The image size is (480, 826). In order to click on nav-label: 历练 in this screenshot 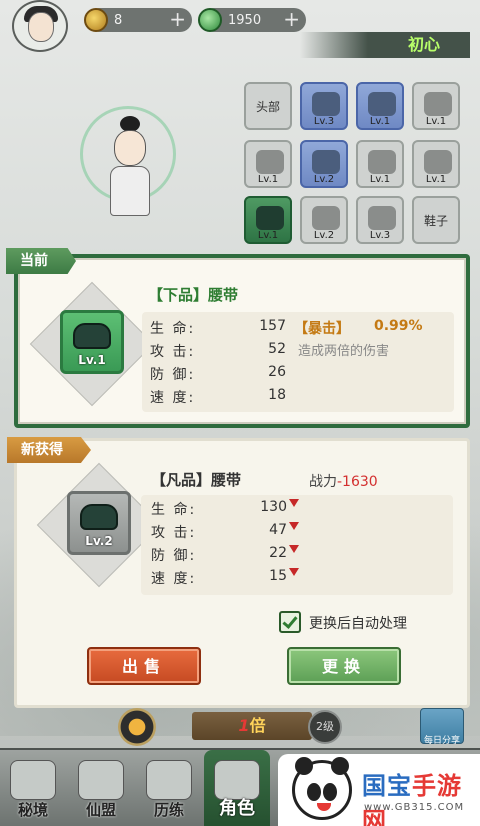, I will do `click(168, 810)`.